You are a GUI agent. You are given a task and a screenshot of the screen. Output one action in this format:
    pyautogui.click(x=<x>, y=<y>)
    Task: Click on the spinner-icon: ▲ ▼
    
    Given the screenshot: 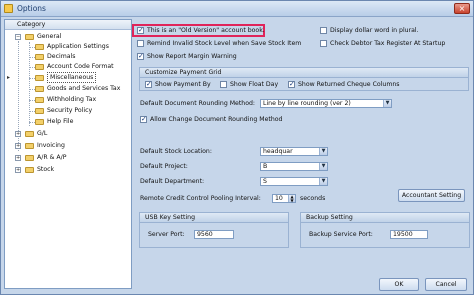 What is the action you would take?
    pyautogui.click(x=291, y=198)
    